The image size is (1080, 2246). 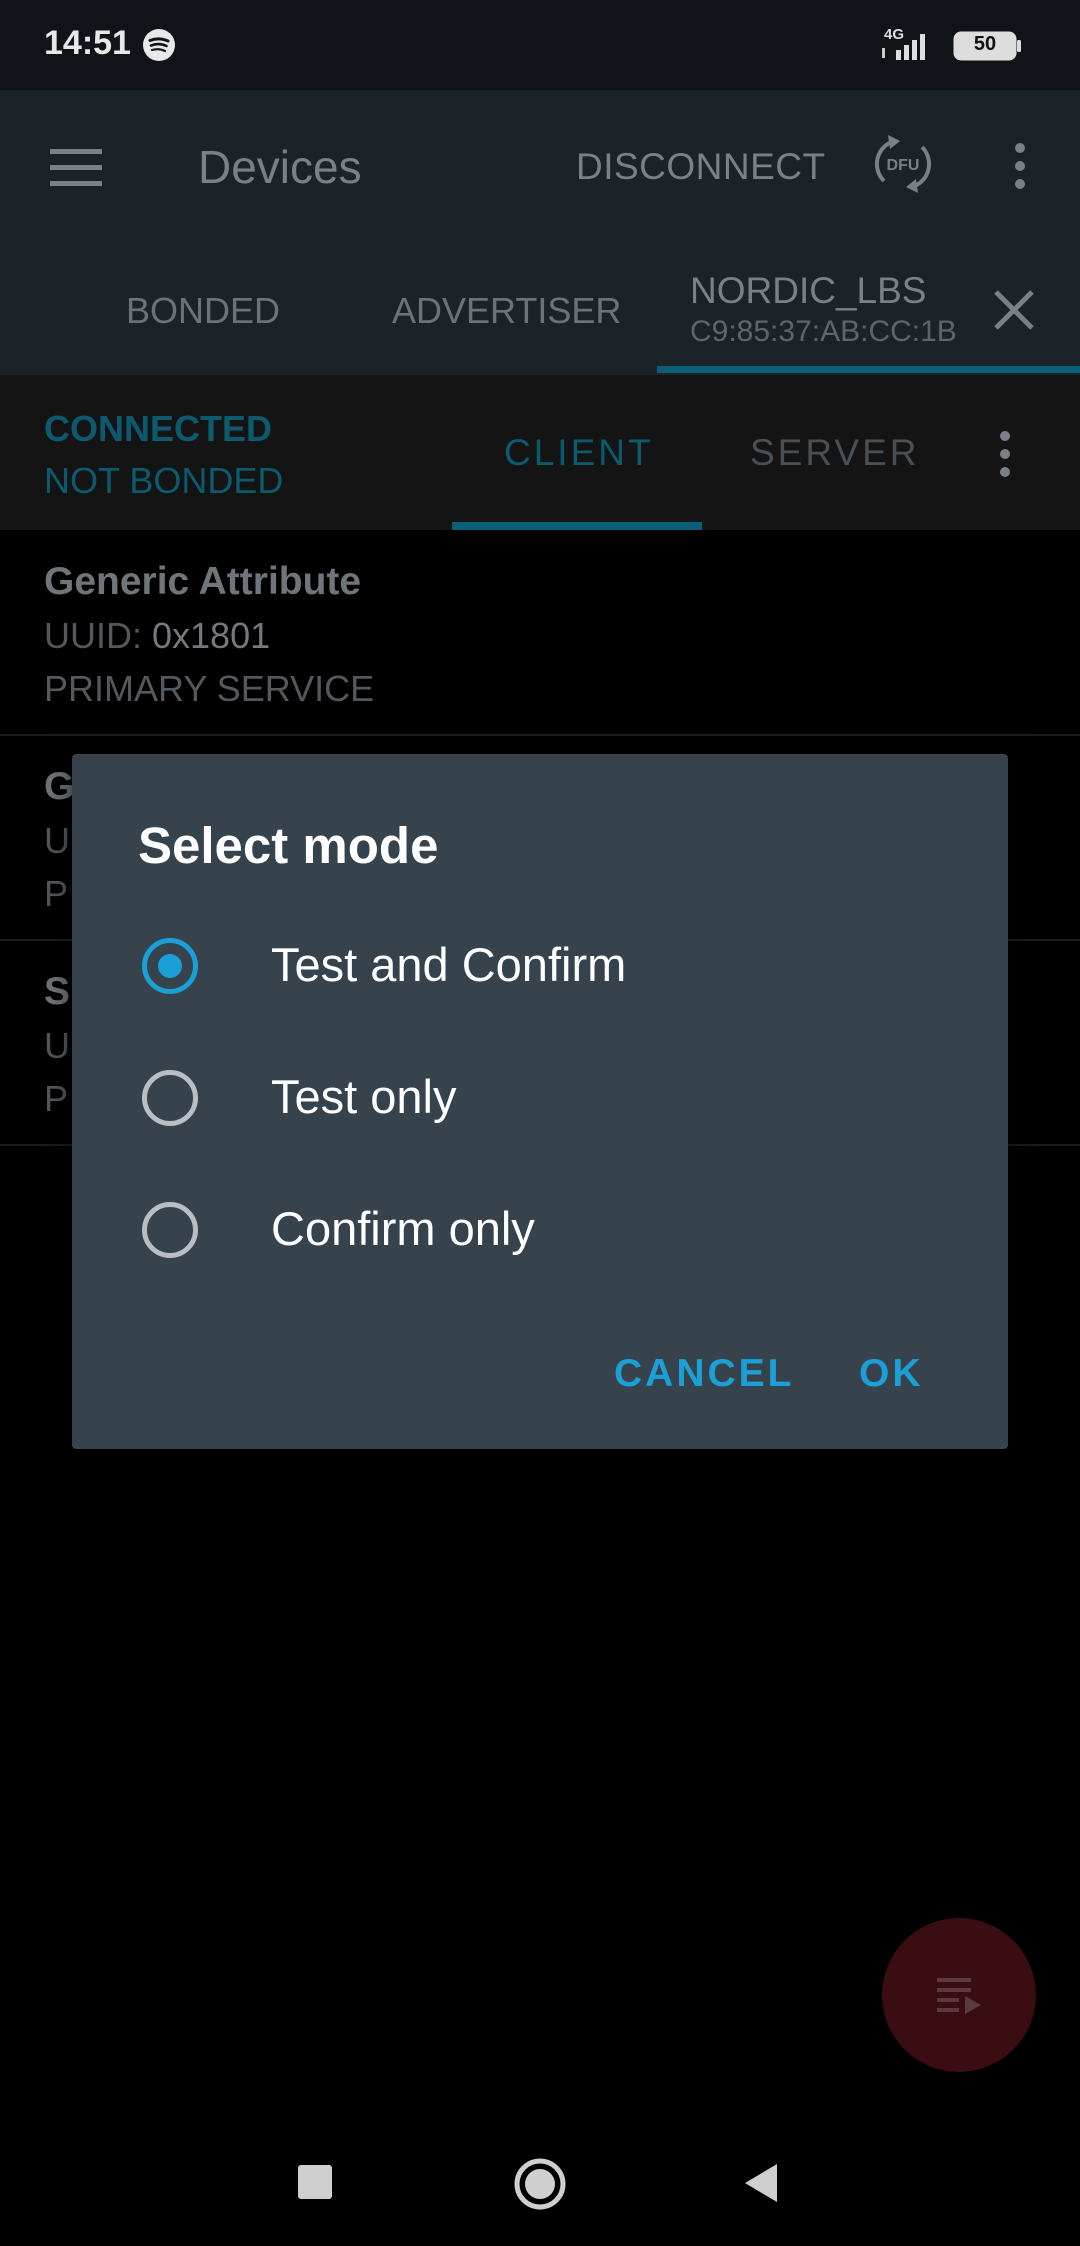 I want to click on dfu-icon-text: DFU, so click(x=903, y=165).